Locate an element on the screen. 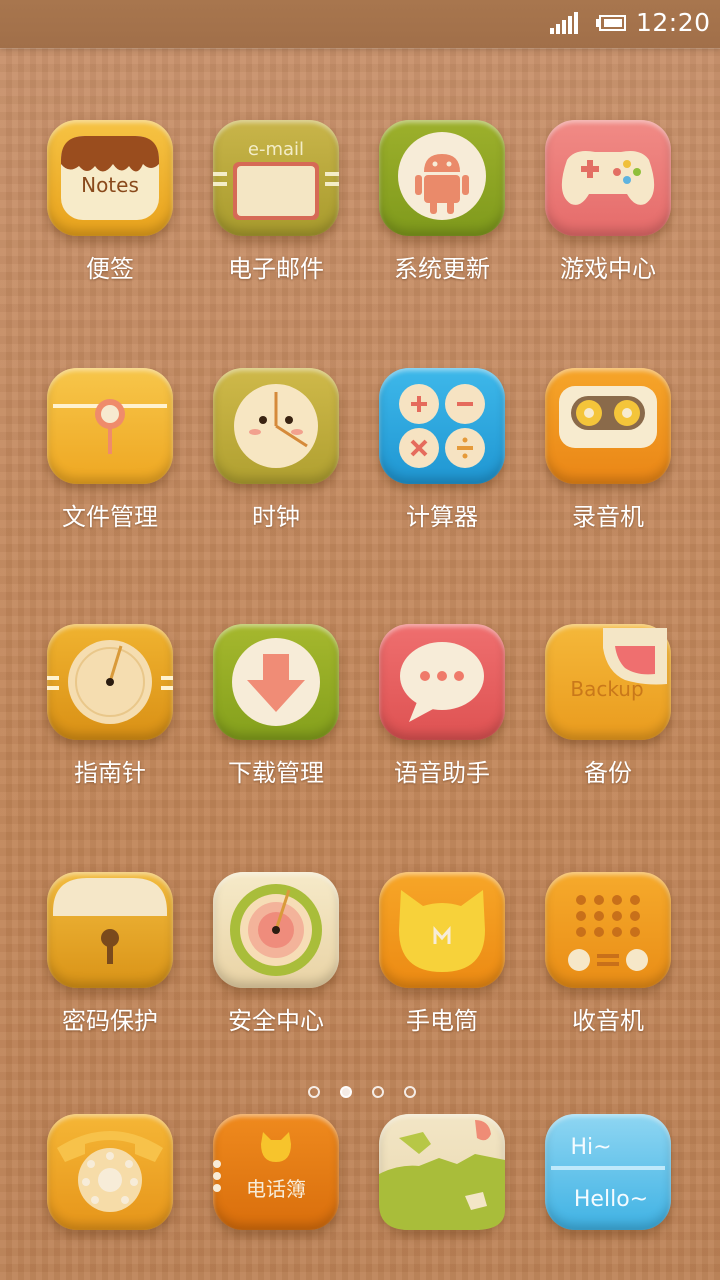 The height and width of the screenshot is (1280, 720). app-label: 系统更新 is located at coordinates (442, 269).